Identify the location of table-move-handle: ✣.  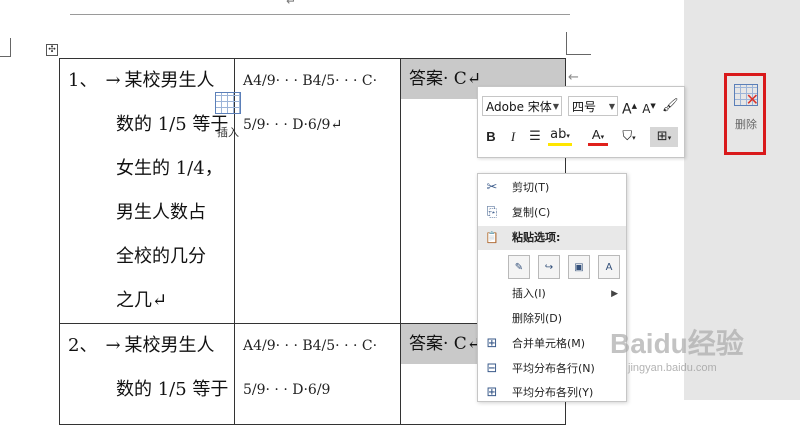
(52, 50).